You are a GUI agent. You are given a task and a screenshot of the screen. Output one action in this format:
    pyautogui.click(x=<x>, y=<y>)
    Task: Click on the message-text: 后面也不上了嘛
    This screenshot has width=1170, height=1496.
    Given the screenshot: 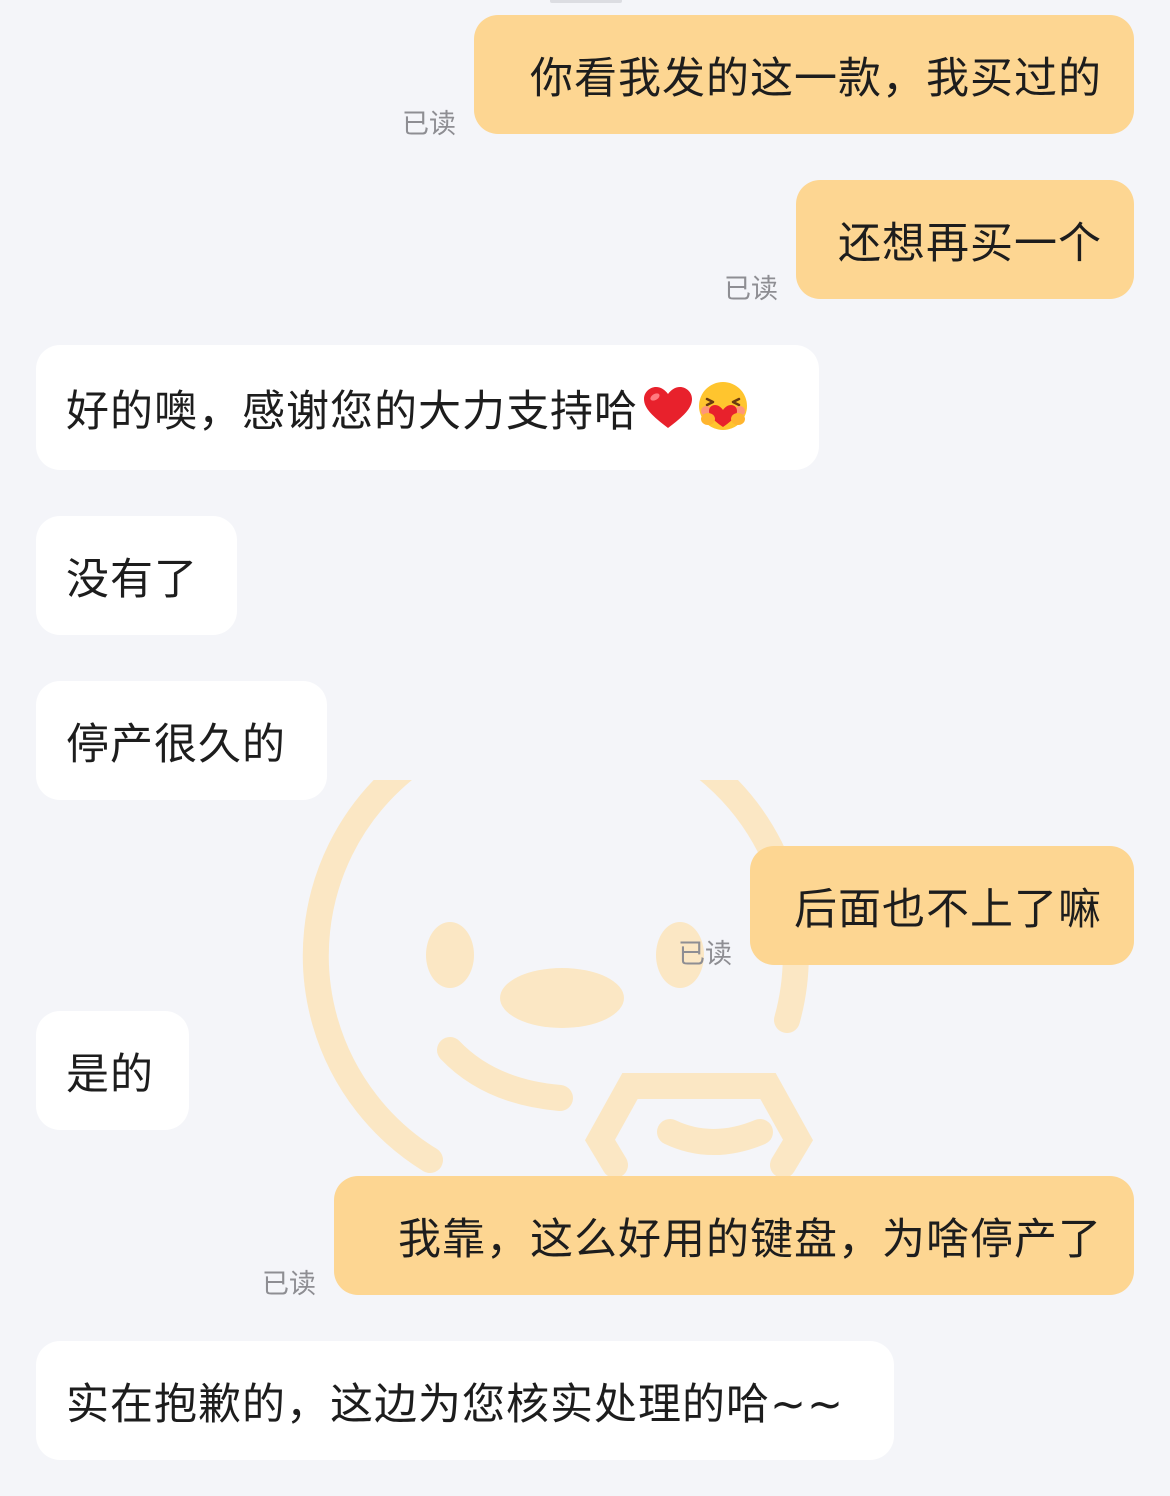 What is the action you would take?
    pyautogui.click(x=948, y=909)
    